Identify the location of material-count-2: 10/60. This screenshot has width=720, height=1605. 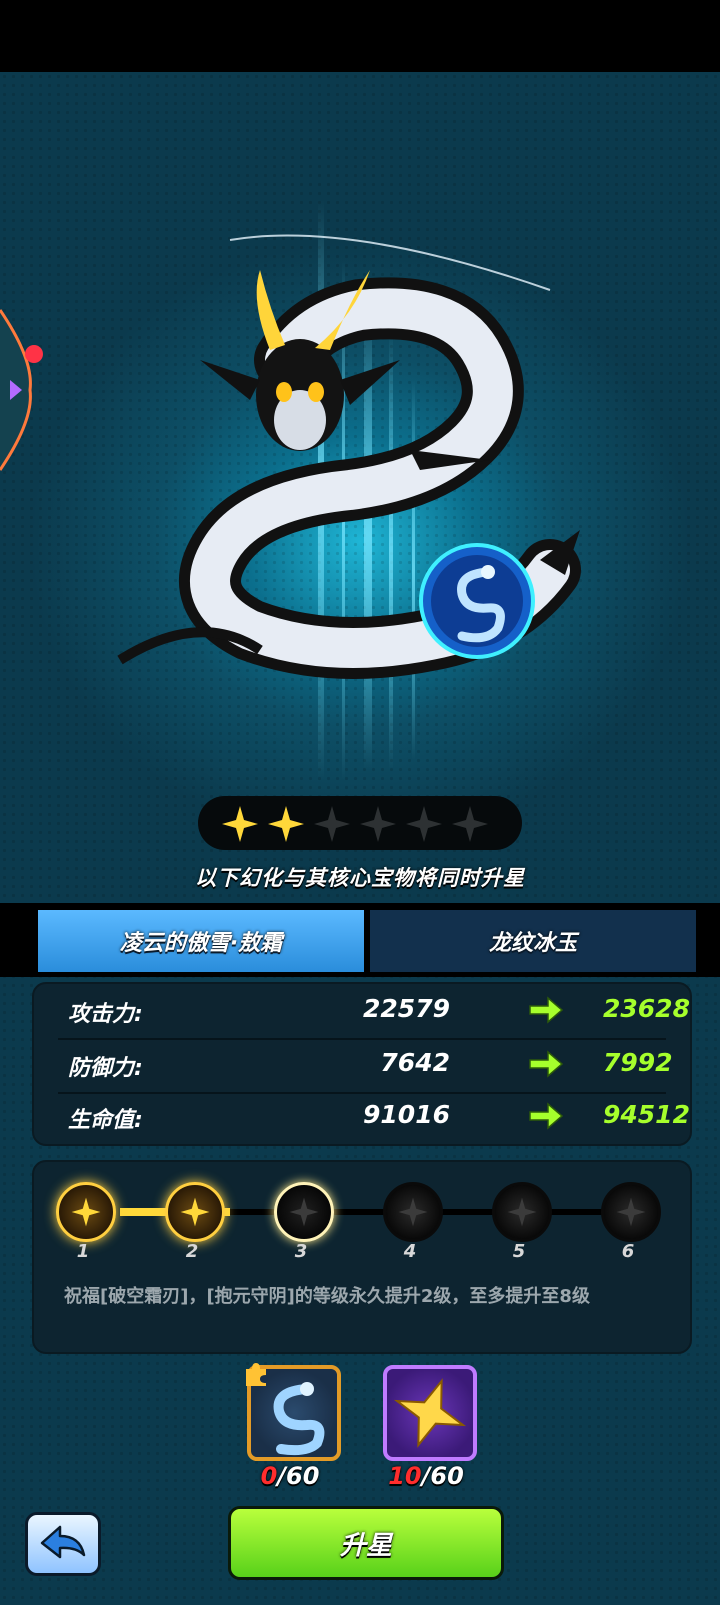
(426, 1476).